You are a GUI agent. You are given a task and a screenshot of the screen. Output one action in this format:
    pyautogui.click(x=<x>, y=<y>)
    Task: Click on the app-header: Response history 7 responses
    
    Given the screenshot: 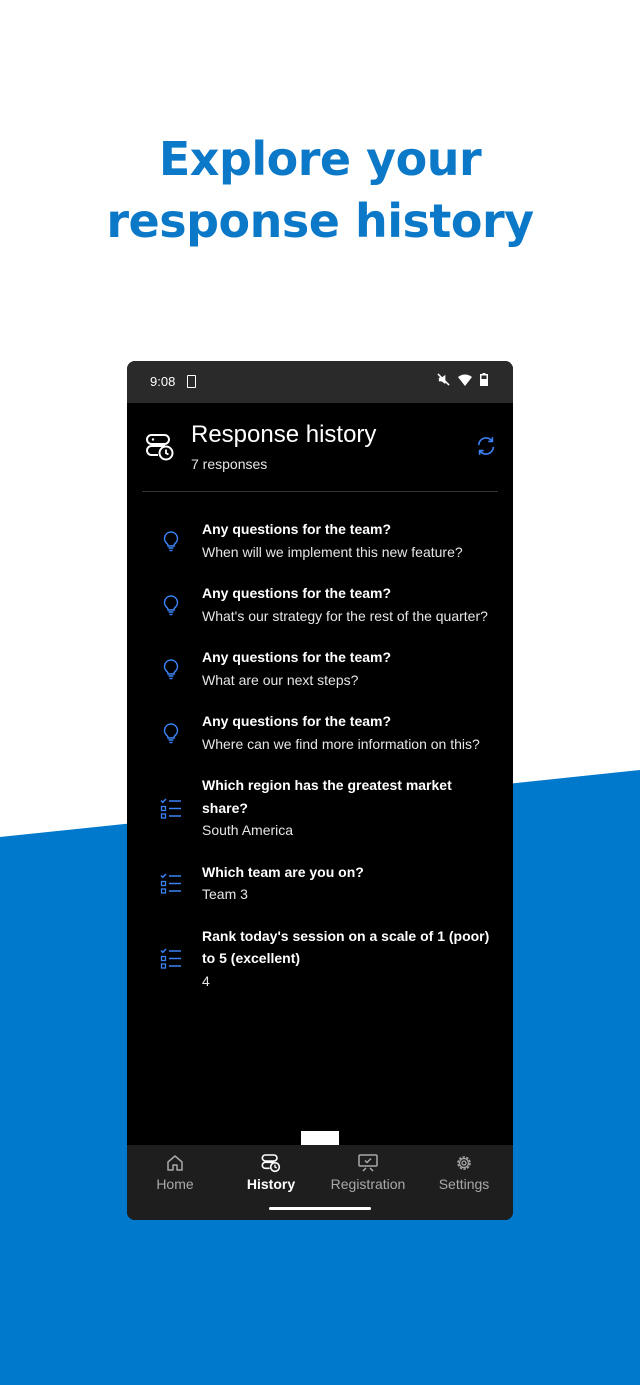 What is the action you would take?
    pyautogui.click(x=320, y=447)
    